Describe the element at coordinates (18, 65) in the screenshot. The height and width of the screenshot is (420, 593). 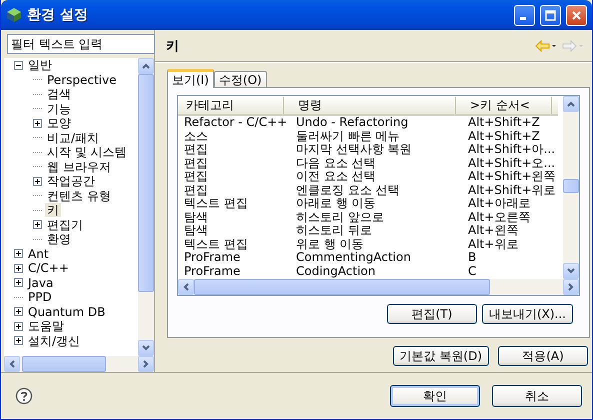
I see `collapse-icon` at that location.